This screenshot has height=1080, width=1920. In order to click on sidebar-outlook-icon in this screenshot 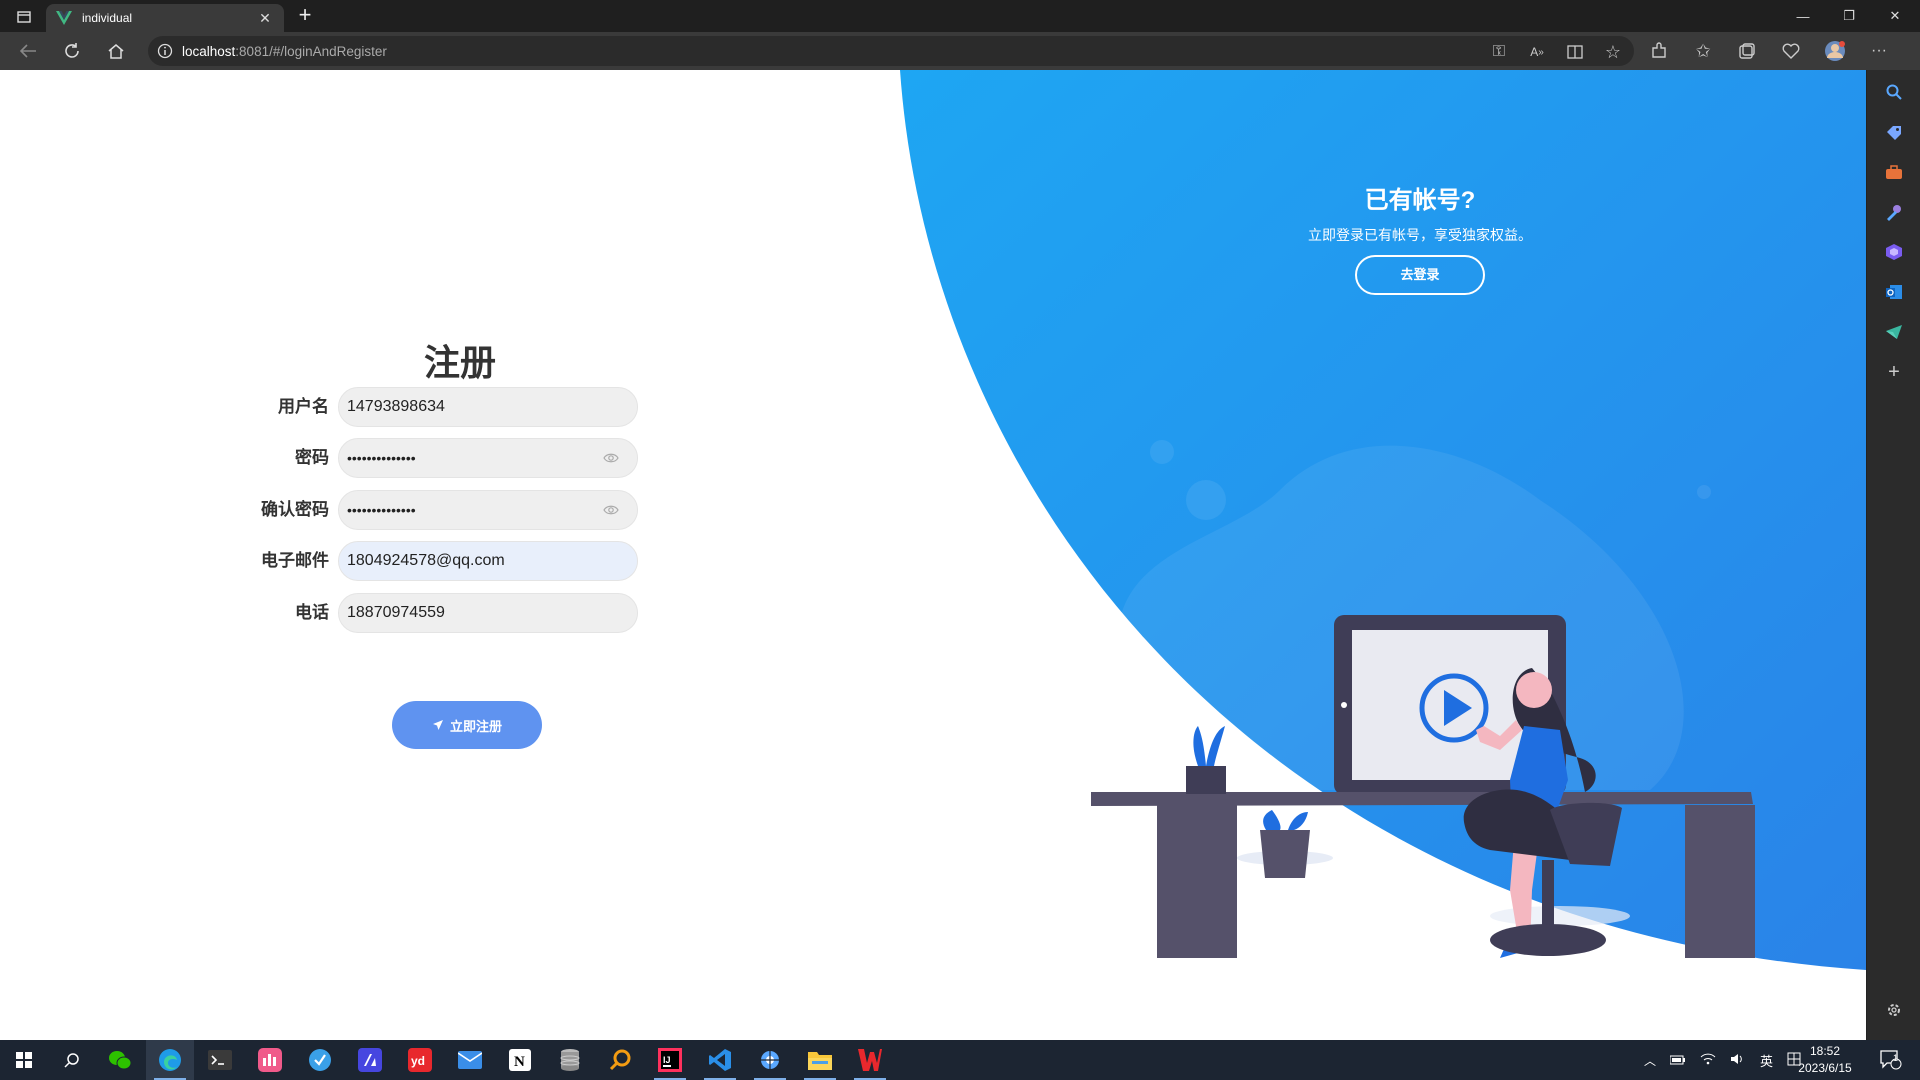, I will do `click(1894, 292)`.